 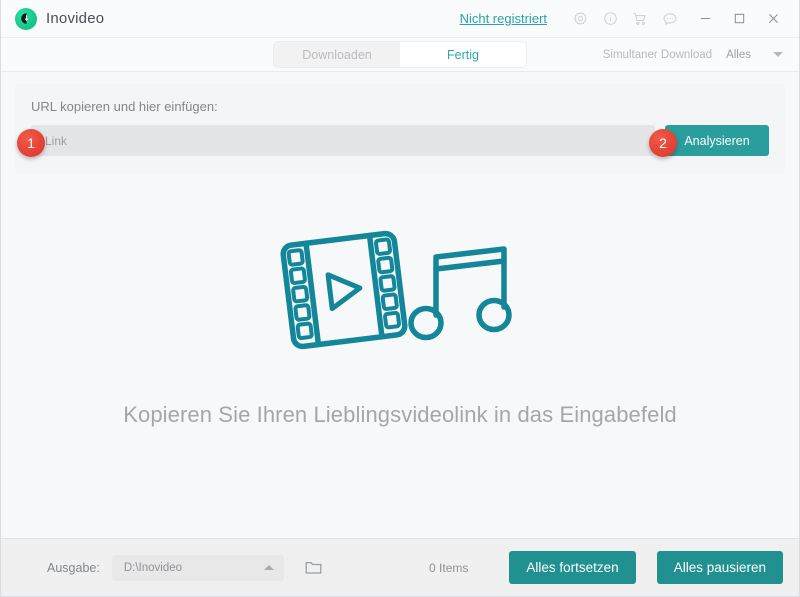 What do you see at coordinates (75, 18) in the screenshot?
I see `app-title: Inovideo` at bounding box center [75, 18].